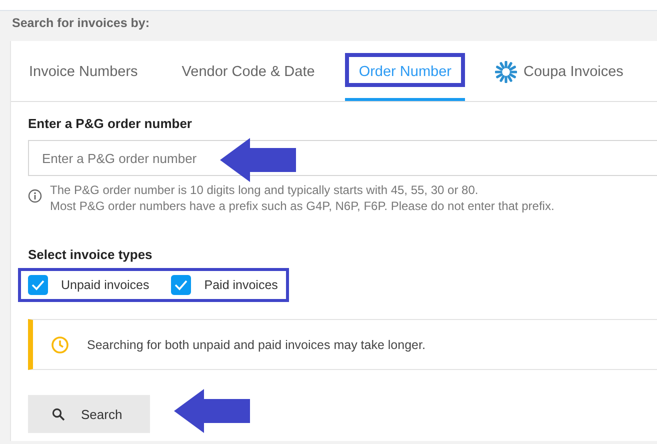 The height and width of the screenshot is (444, 657). What do you see at coordinates (506, 71) in the screenshot?
I see `starburst-logo-icon` at bounding box center [506, 71].